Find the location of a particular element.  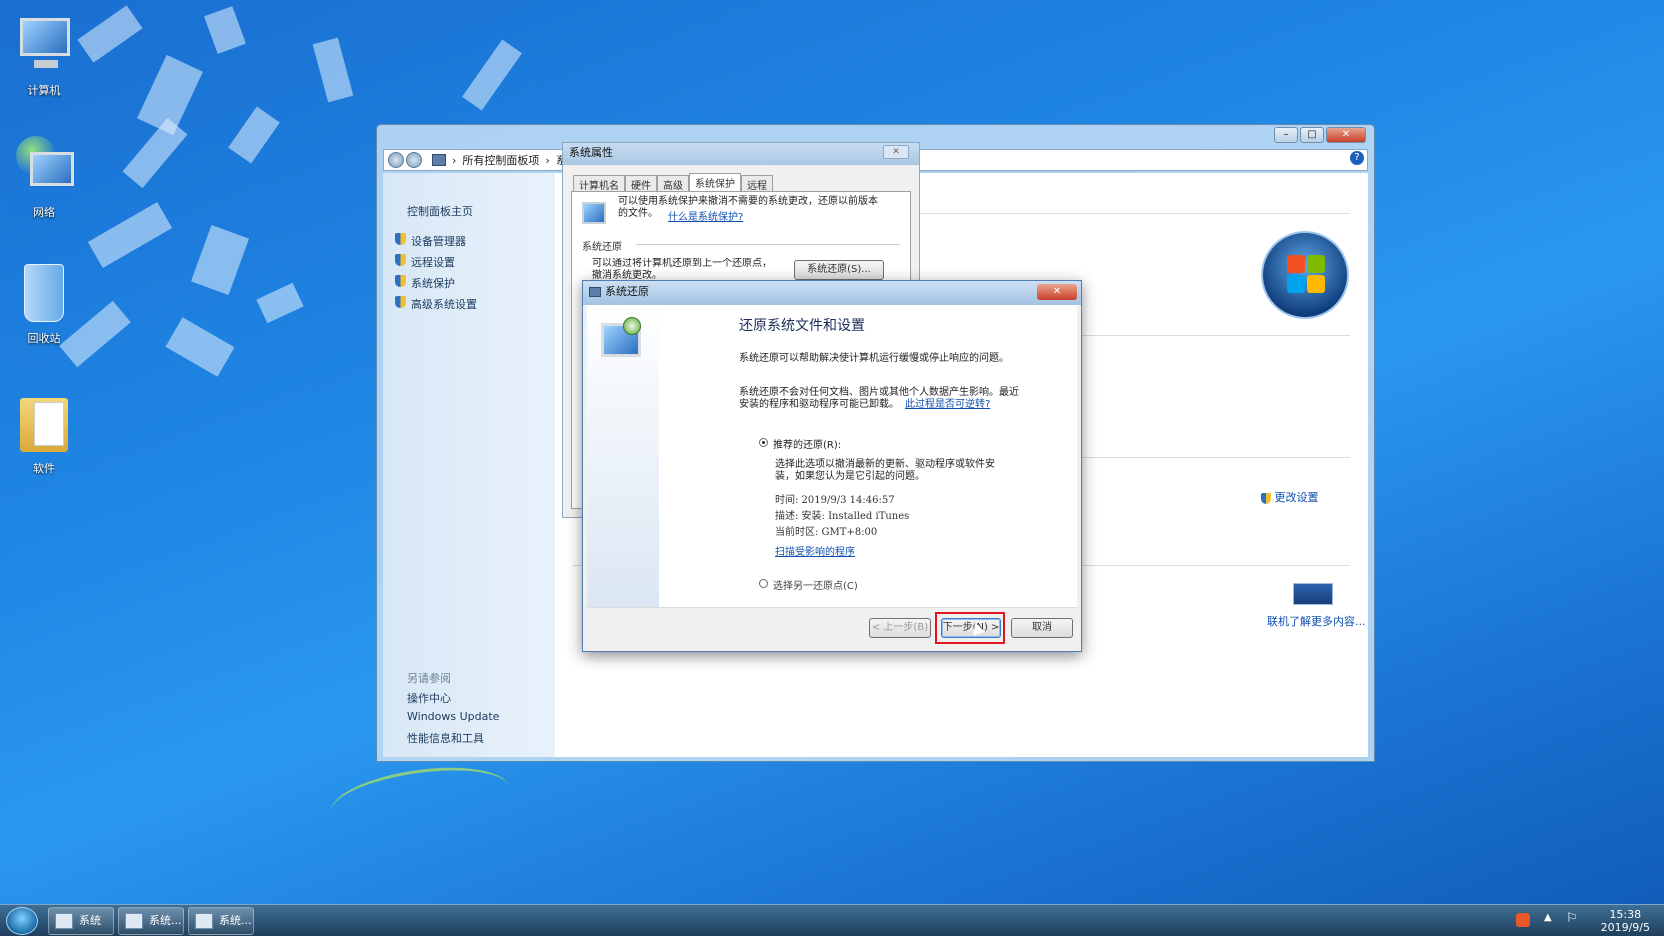

desktop-icon-computer: 计算机 is located at coordinates (44, 56).